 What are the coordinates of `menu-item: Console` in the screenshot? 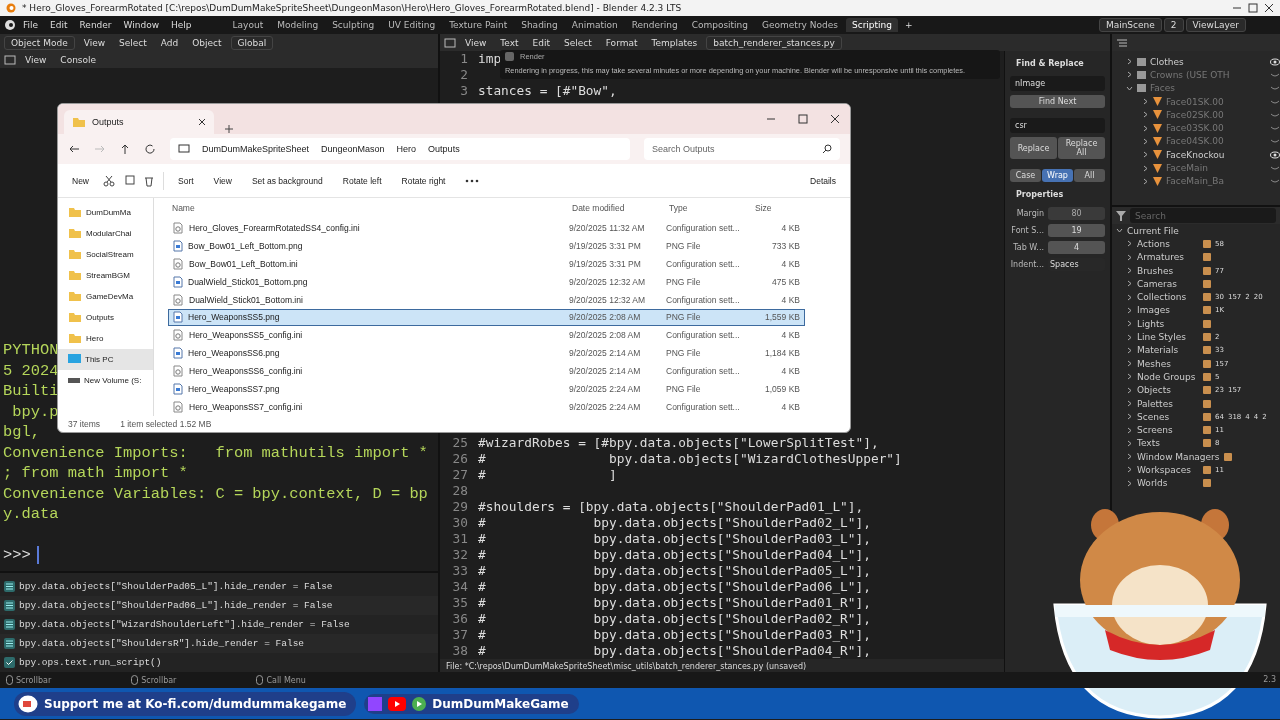 It's located at (78, 59).